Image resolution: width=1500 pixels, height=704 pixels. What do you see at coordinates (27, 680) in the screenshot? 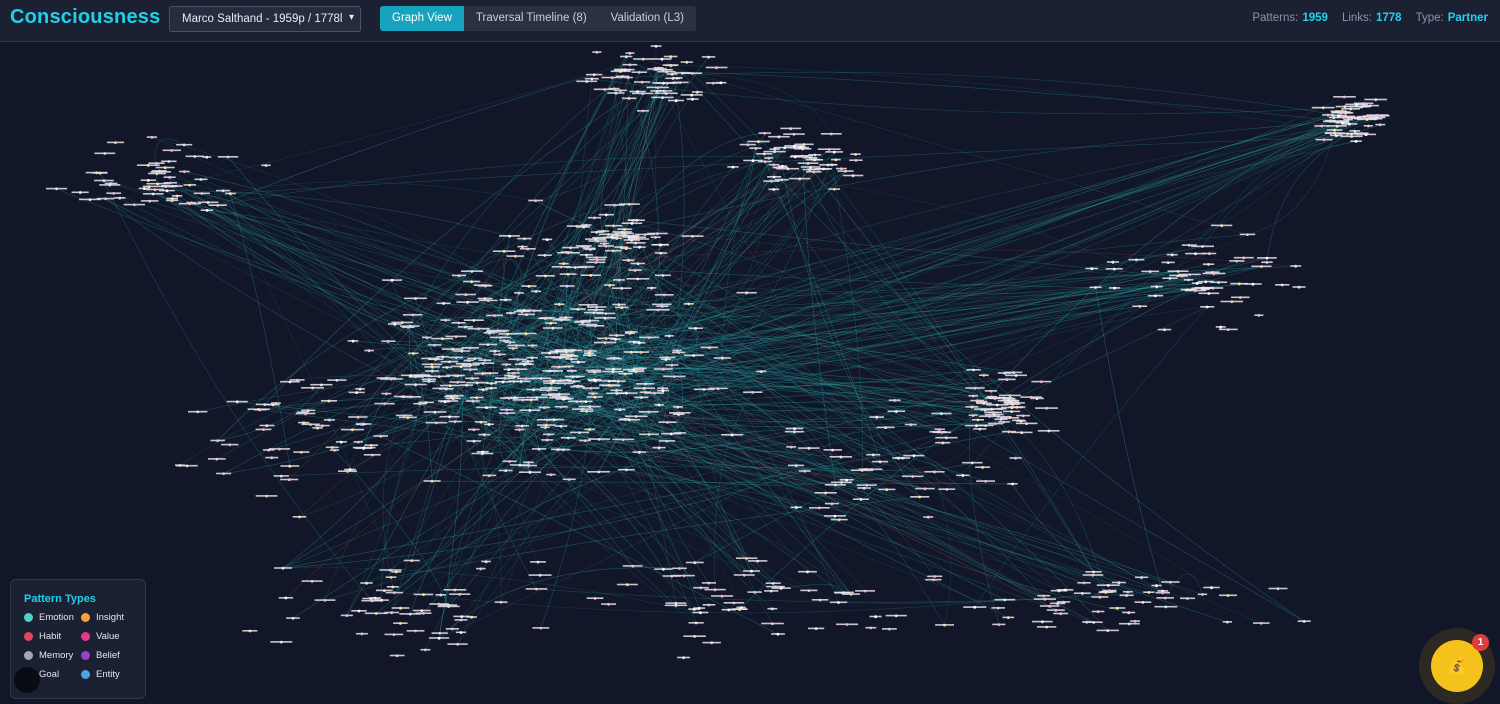
I see `avatar` at bounding box center [27, 680].